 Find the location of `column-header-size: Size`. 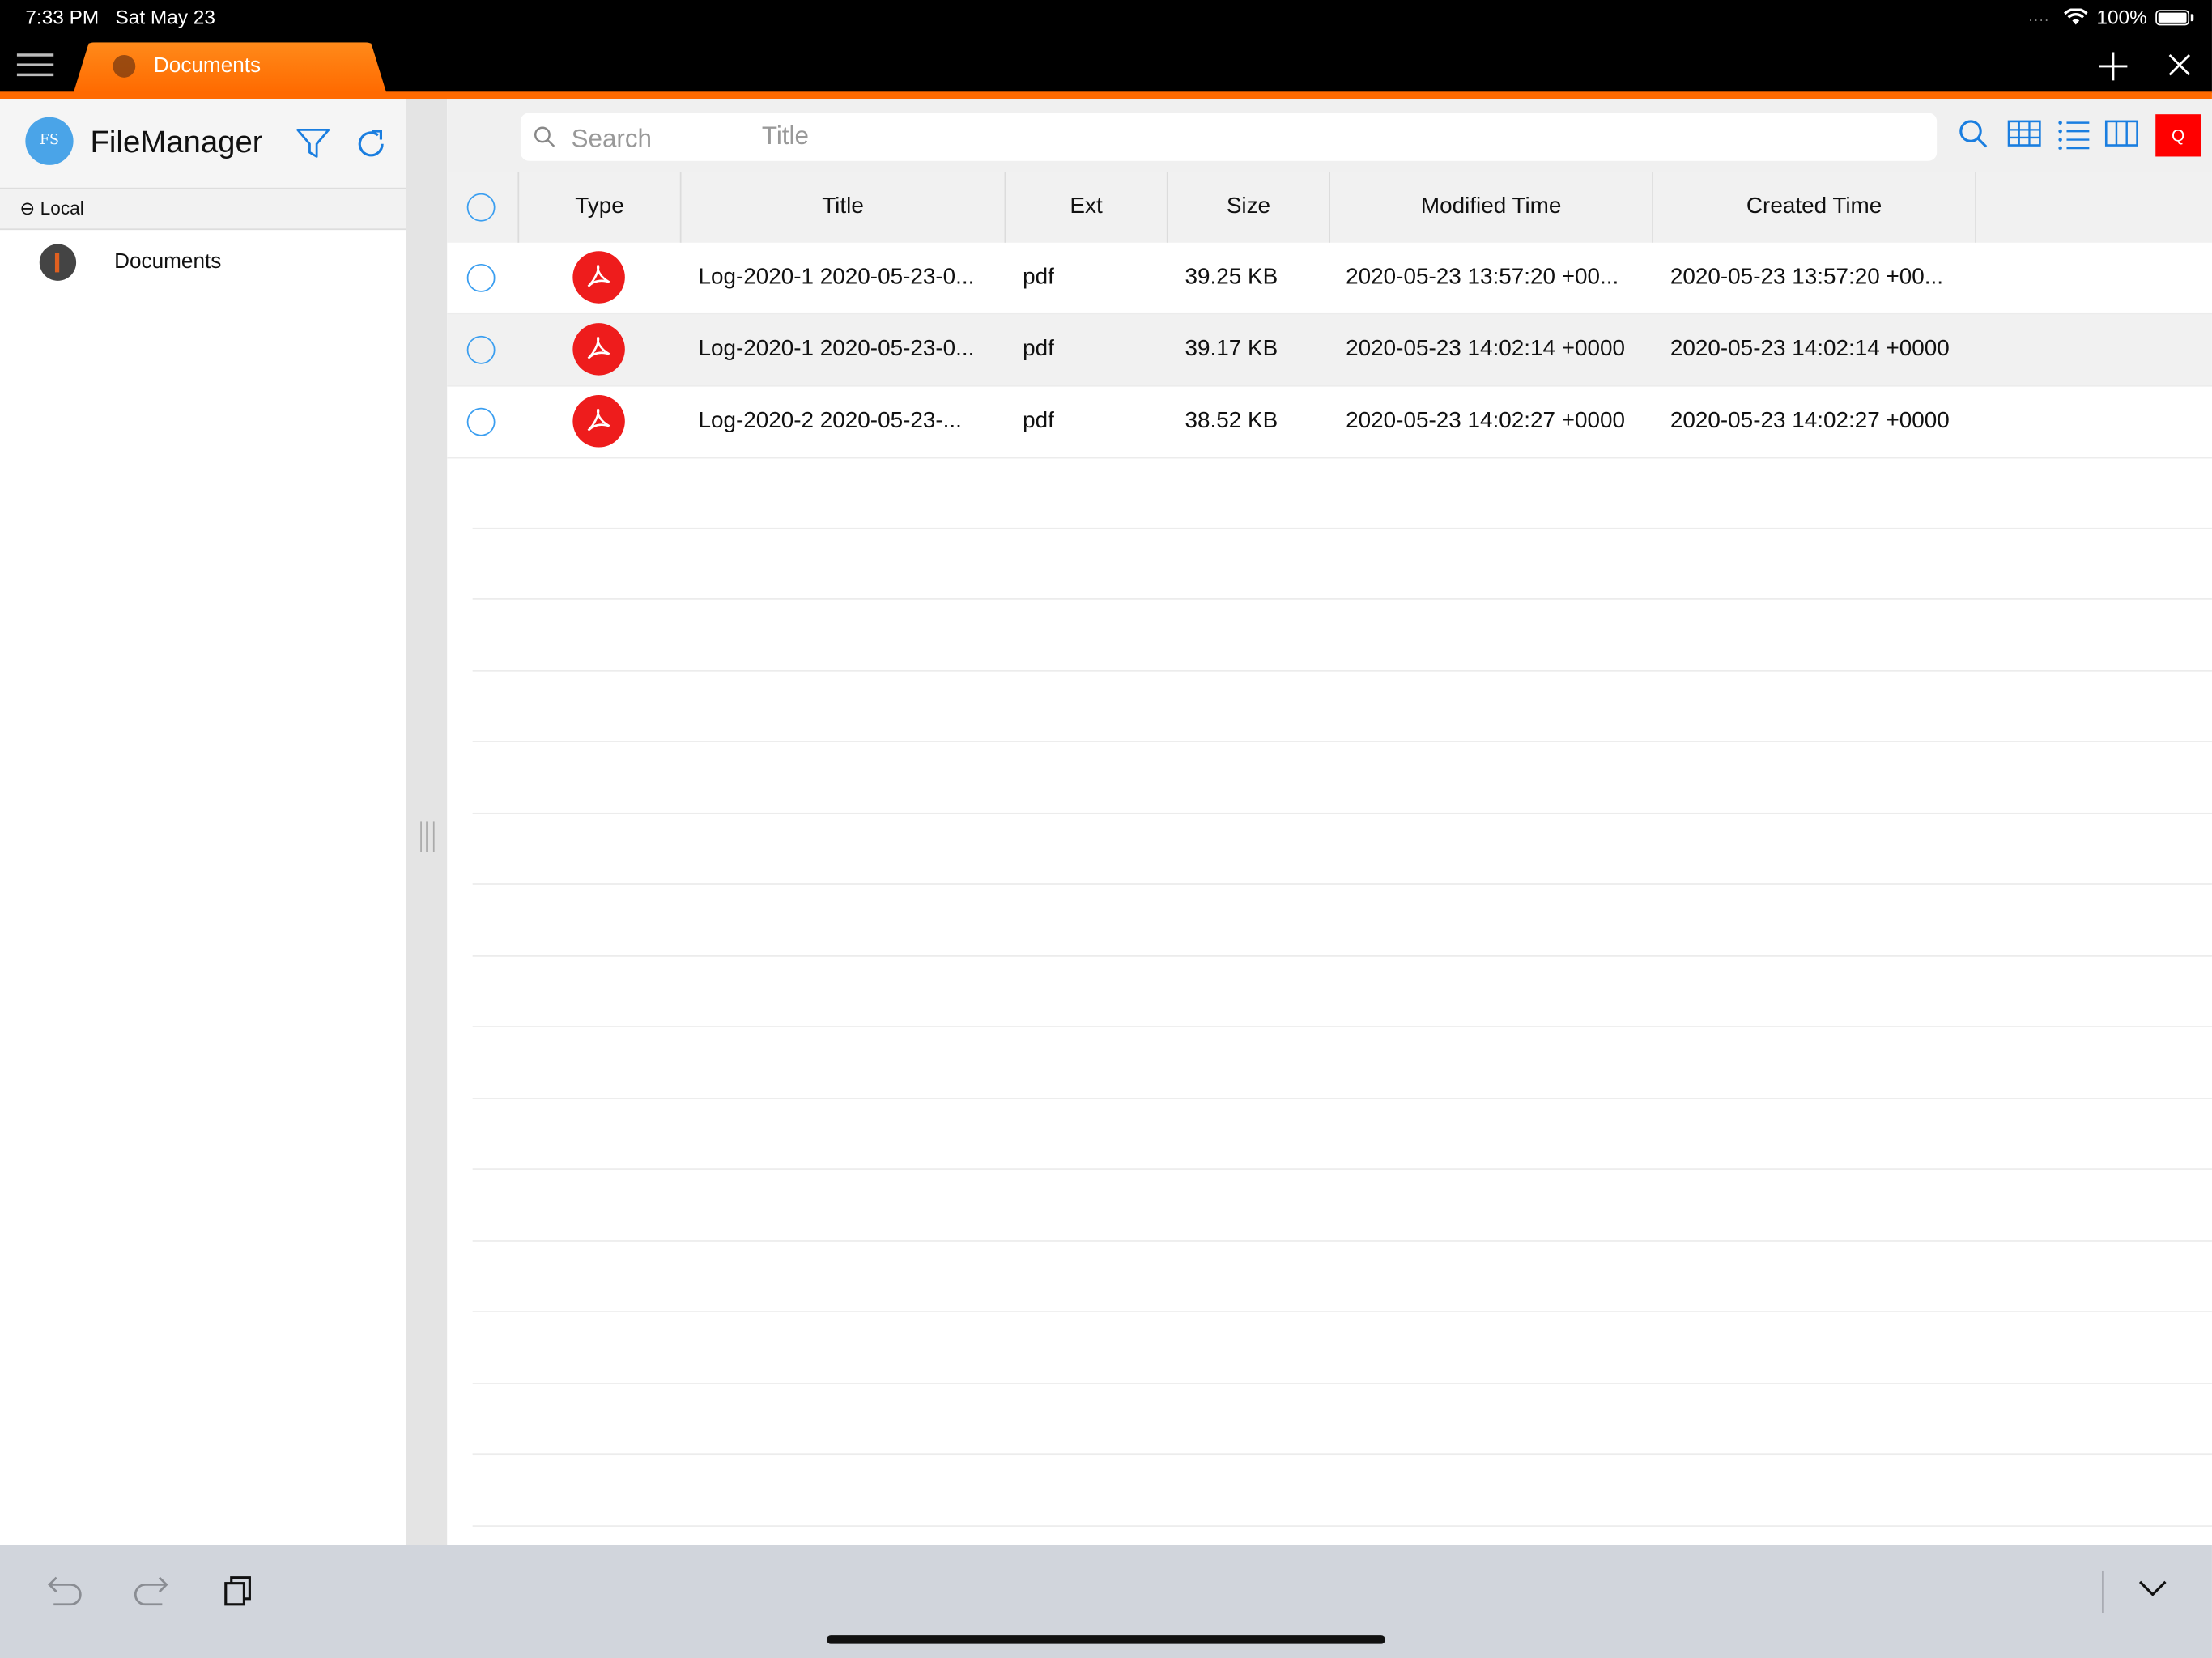

column-header-size: Size is located at coordinates (1249, 207).